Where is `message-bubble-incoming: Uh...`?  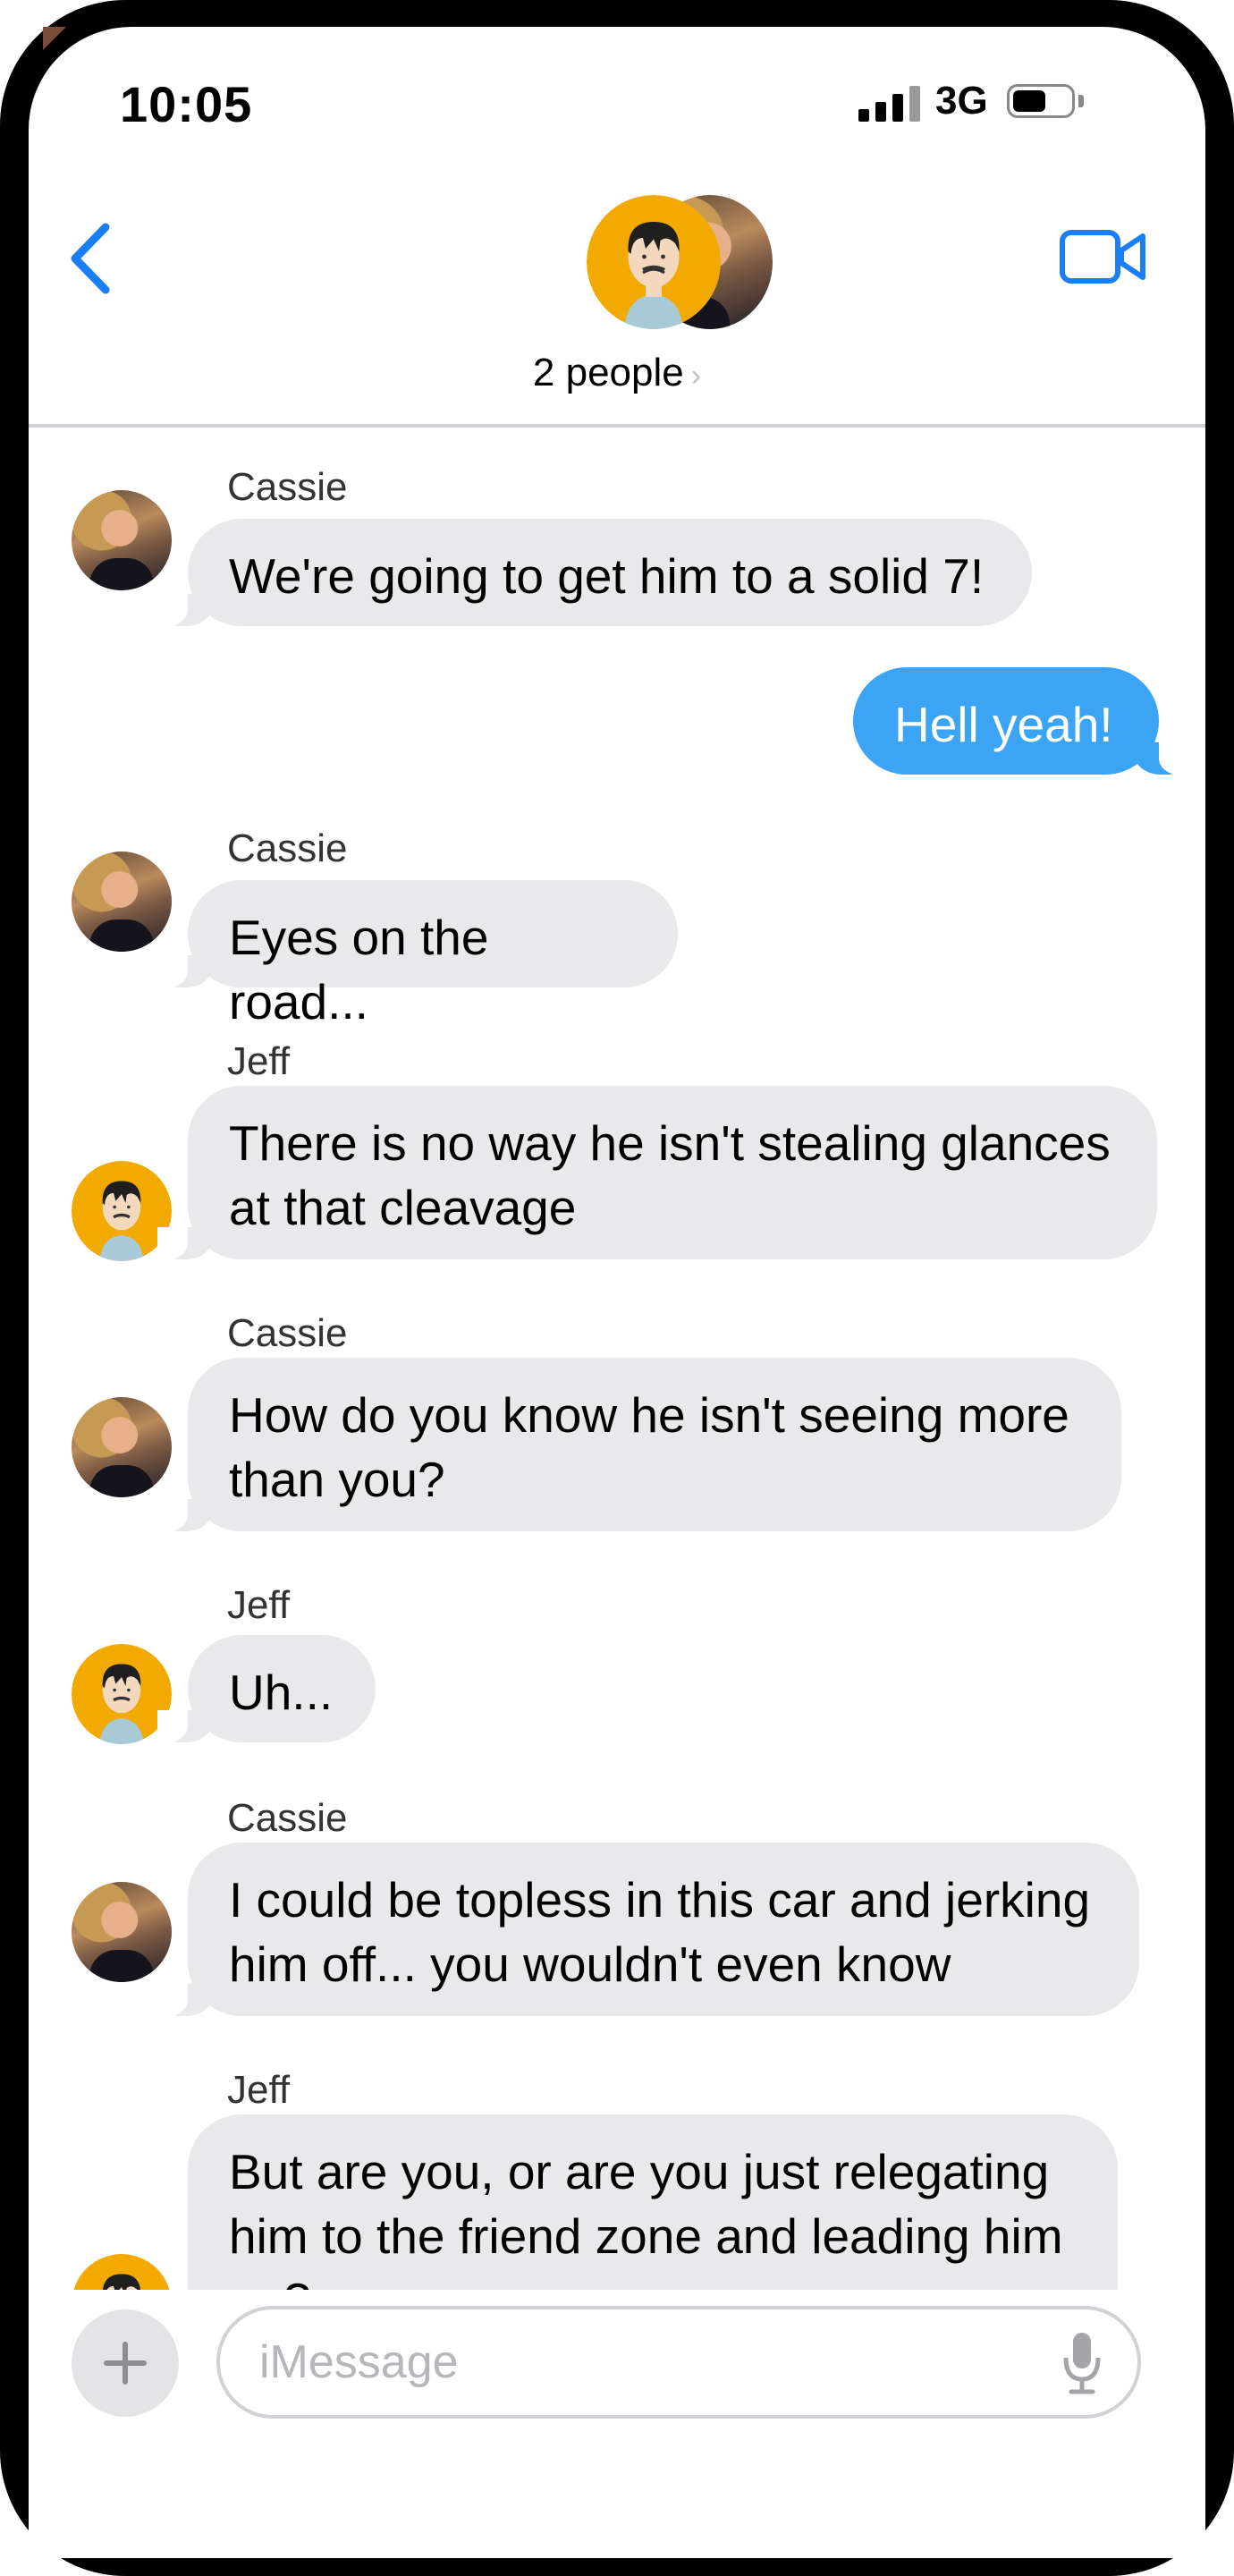
message-bubble-incoming: Uh... is located at coordinates (266, 1688).